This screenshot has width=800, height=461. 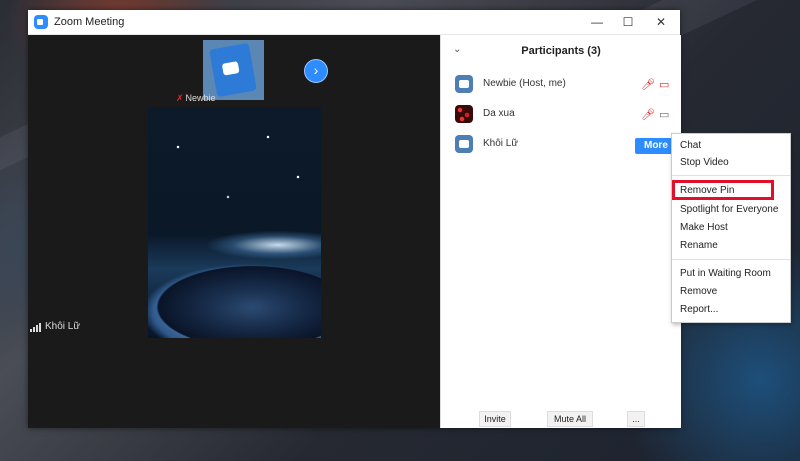 What do you see at coordinates (316, 71) in the screenshot?
I see `chevron-right-icon: ›` at bounding box center [316, 71].